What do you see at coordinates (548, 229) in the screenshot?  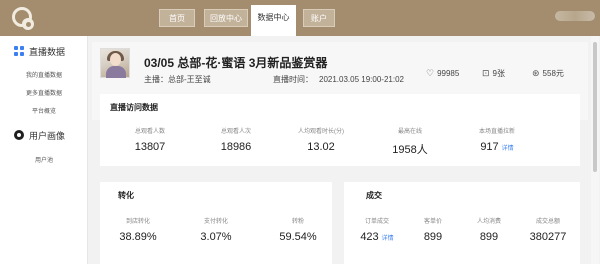 I see `metric-total-sales: 成交总额 380277` at bounding box center [548, 229].